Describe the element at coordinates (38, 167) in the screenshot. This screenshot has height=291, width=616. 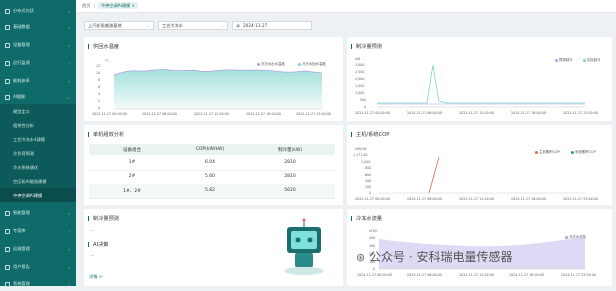
I see `sidebar-subitem-optimize: 冷水系统调优` at that location.